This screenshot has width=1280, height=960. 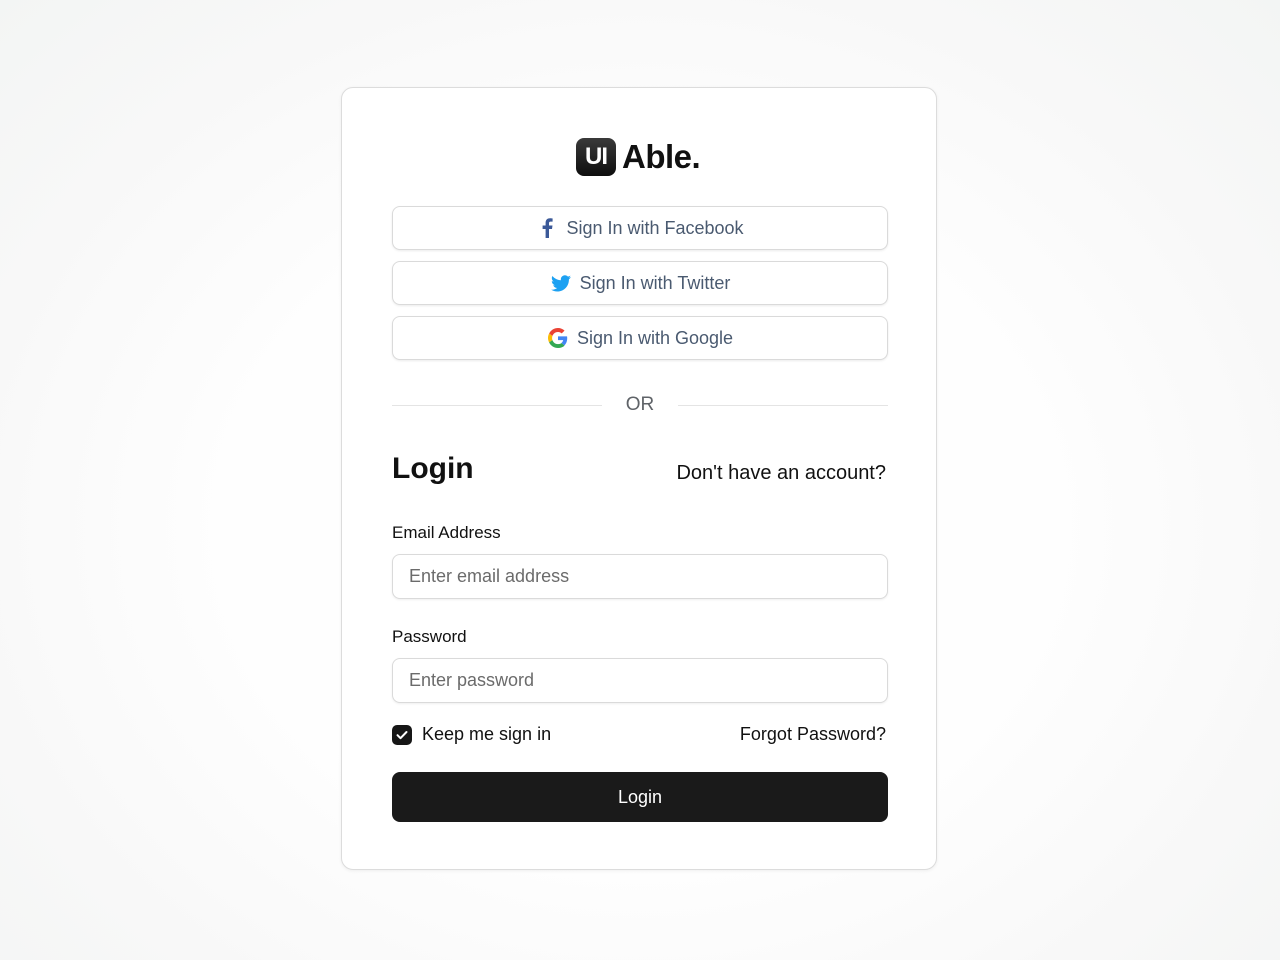 What do you see at coordinates (661, 156) in the screenshot?
I see `brand-name: Able.` at bounding box center [661, 156].